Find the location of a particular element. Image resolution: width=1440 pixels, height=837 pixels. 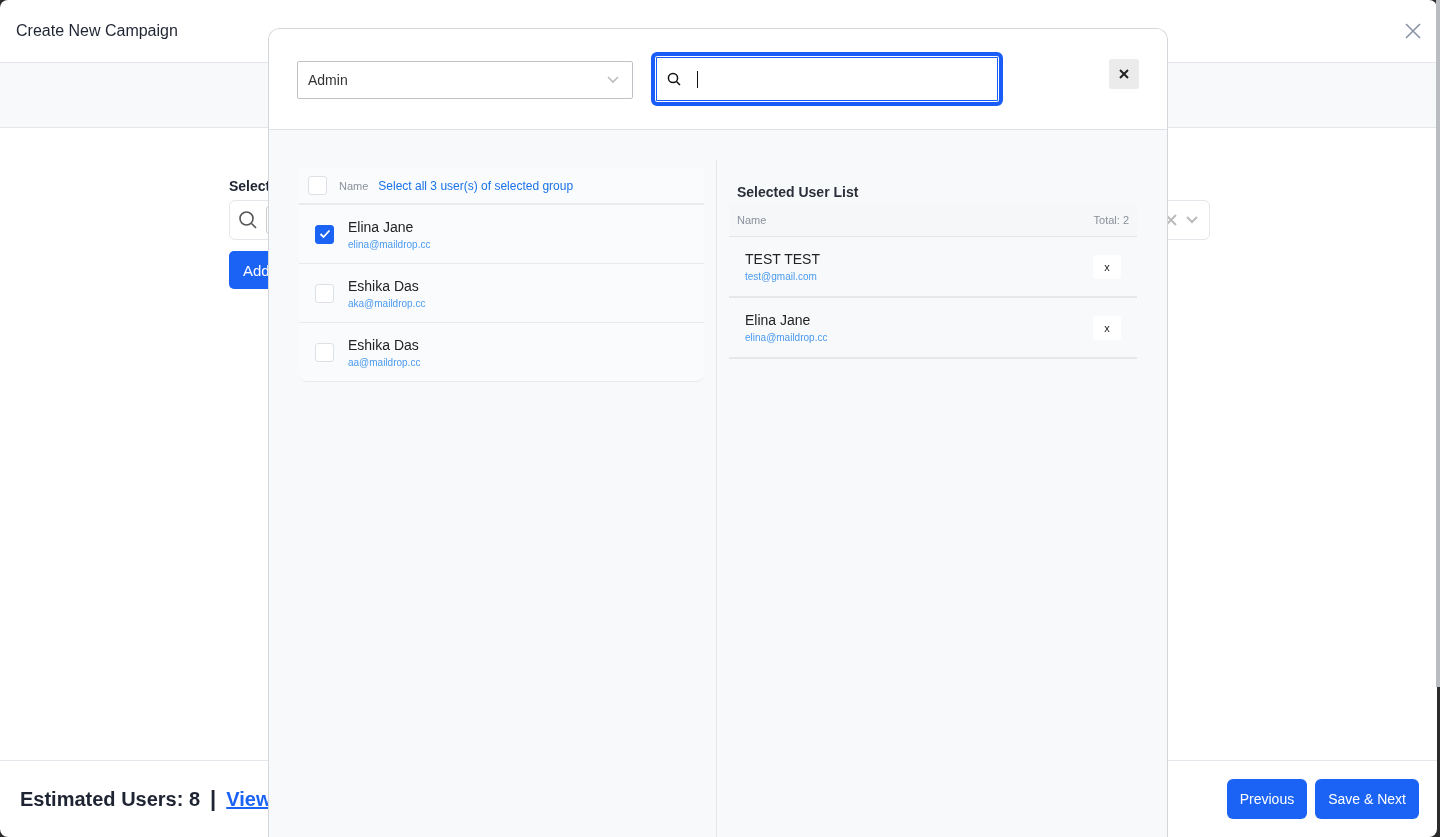

total-count: Total: 2 is located at coordinates (1111, 220).